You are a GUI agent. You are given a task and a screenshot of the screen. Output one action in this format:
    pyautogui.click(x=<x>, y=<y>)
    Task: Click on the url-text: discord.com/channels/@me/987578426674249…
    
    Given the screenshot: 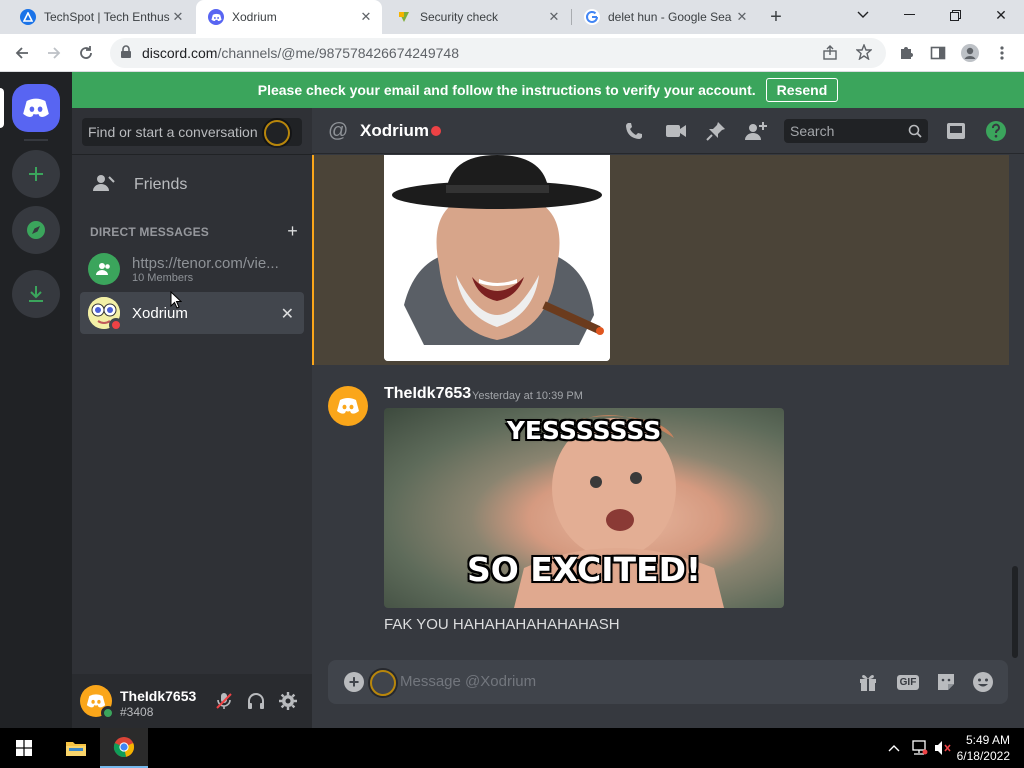 What is the action you would take?
    pyautogui.click(x=300, y=53)
    